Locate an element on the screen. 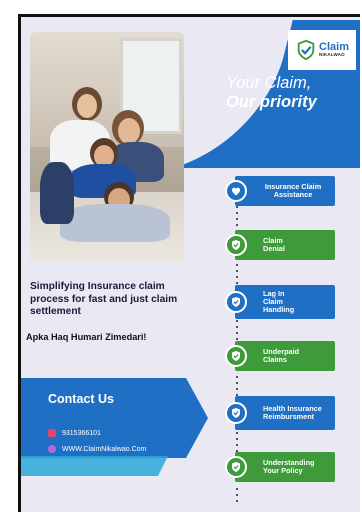 The image size is (362, 512). slogan-line-2: Our priority is located at coordinates (271, 102).